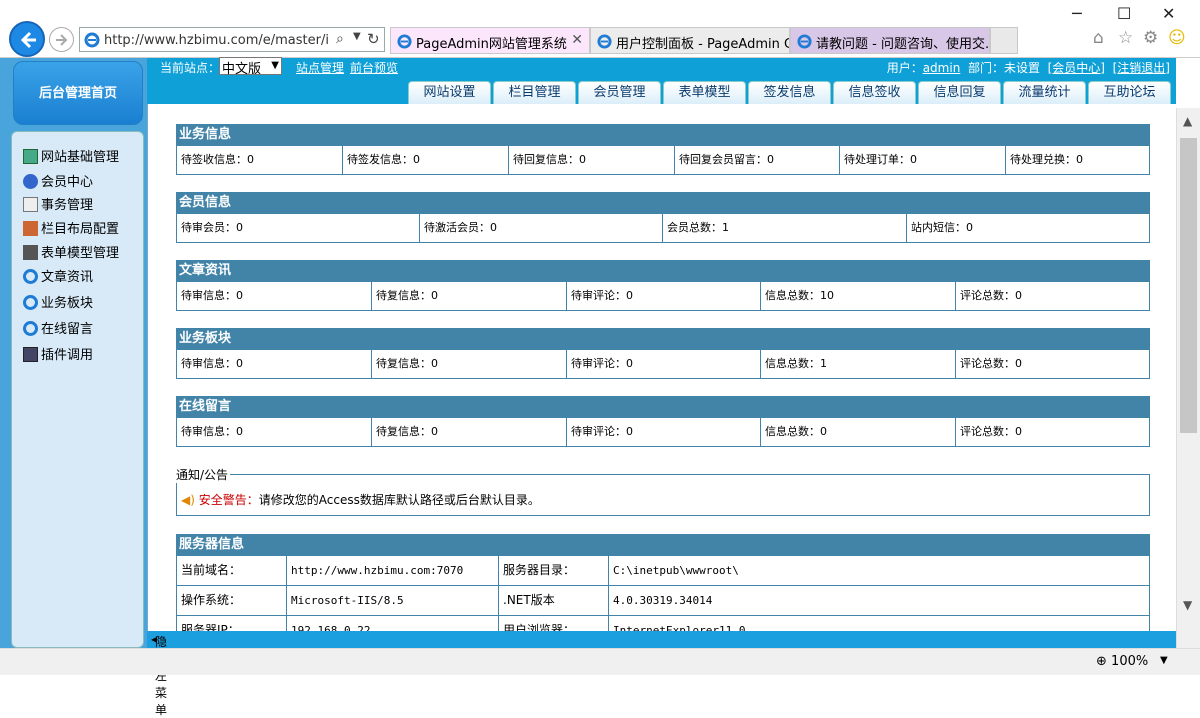 This screenshot has width=1200, height=718. Describe the element at coordinates (58, 327) in the screenshot. I see `sidebar-item-messages: 在线留言` at that location.